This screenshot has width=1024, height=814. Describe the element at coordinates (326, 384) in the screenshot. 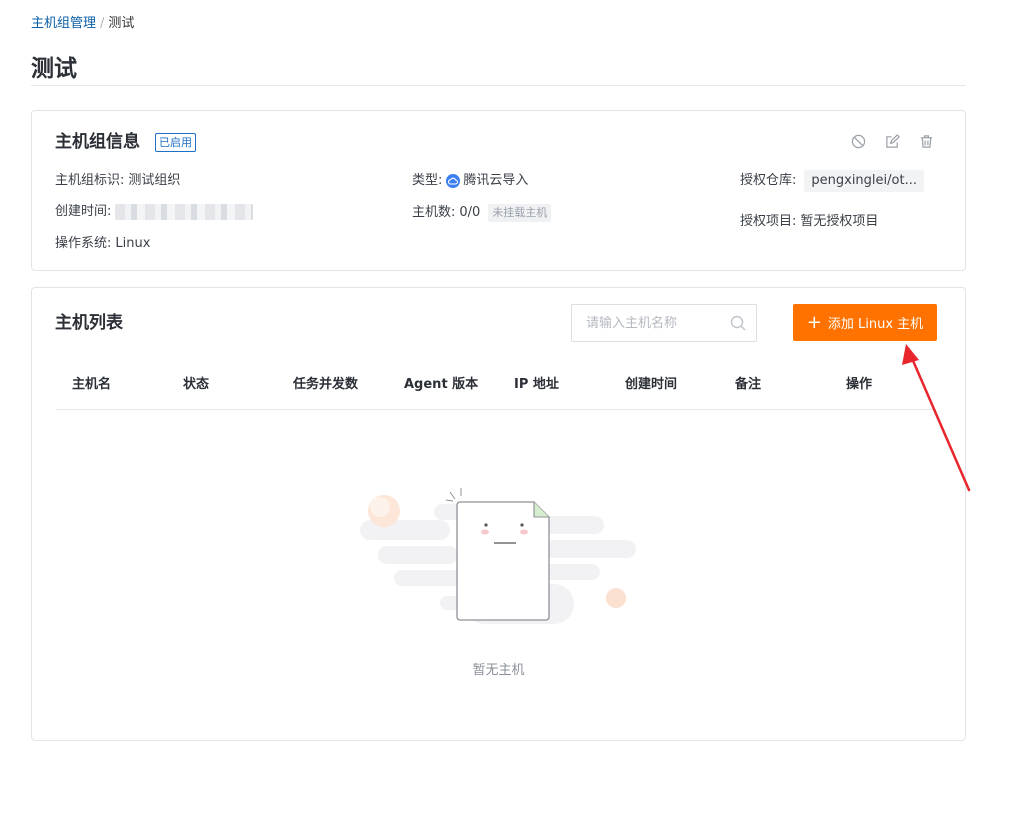

I see `column-header-concurrency: 任务并发数` at that location.